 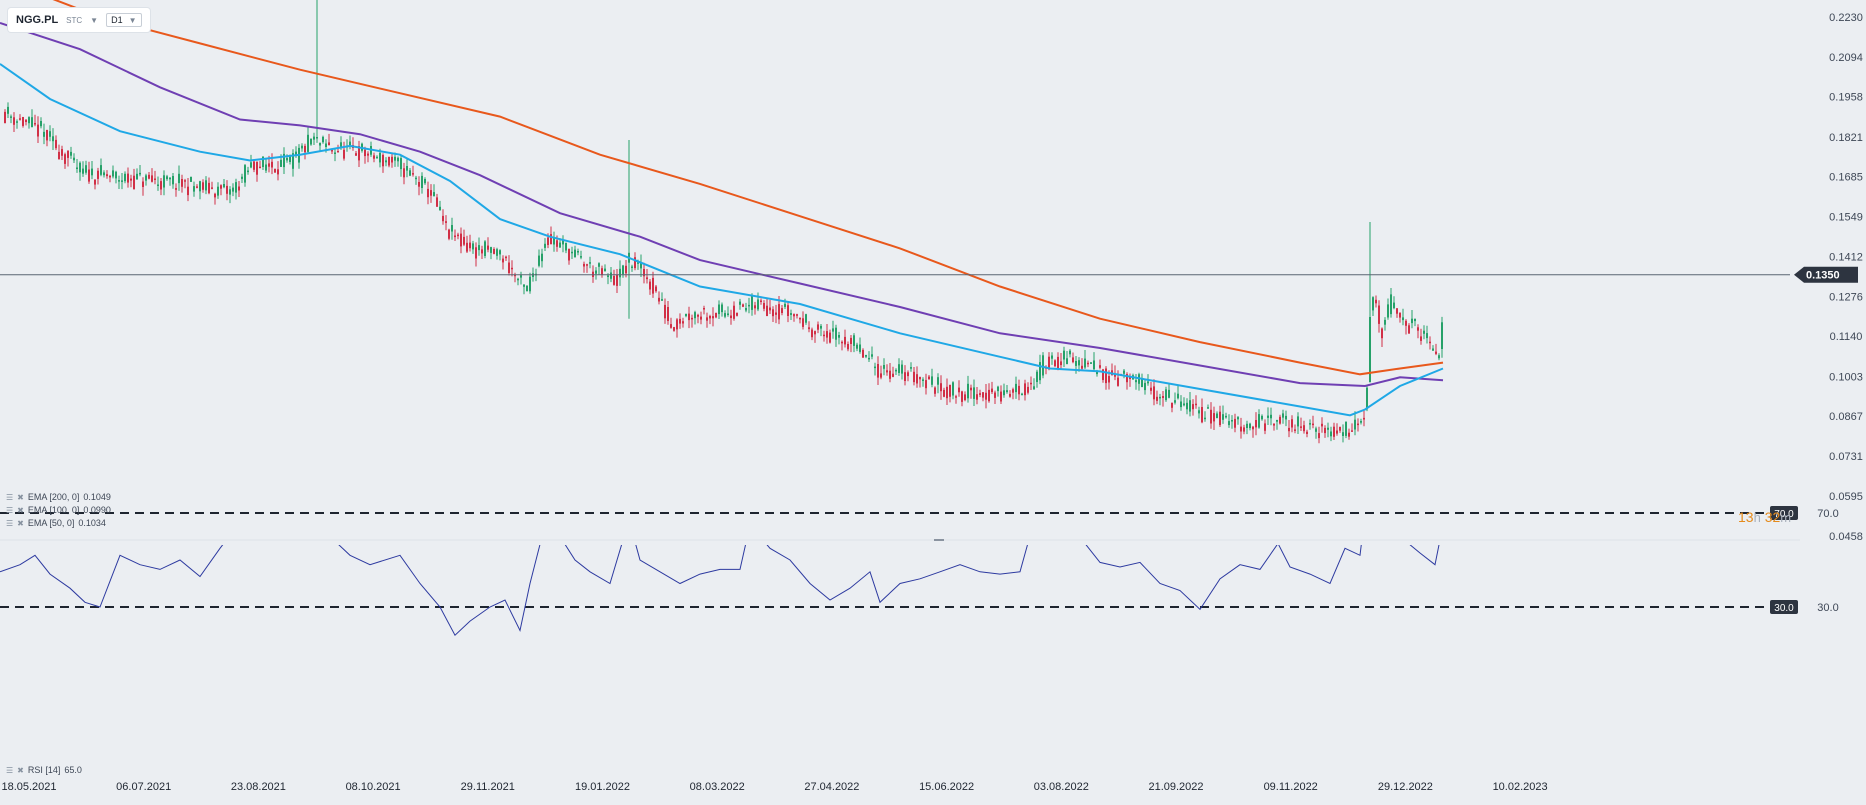 What do you see at coordinates (117, 20) in the screenshot?
I see `timeframe-value: D1` at bounding box center [117, 20].